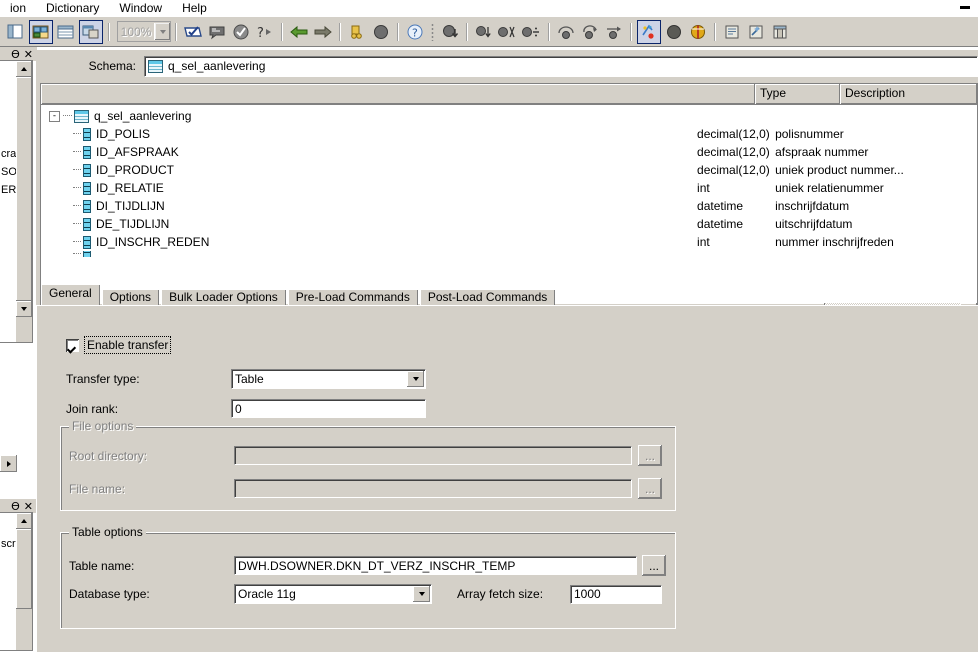  Describe the element at coordinates (144, 31) in the screenshot. I see `zoom-combo: 100%` at that location.